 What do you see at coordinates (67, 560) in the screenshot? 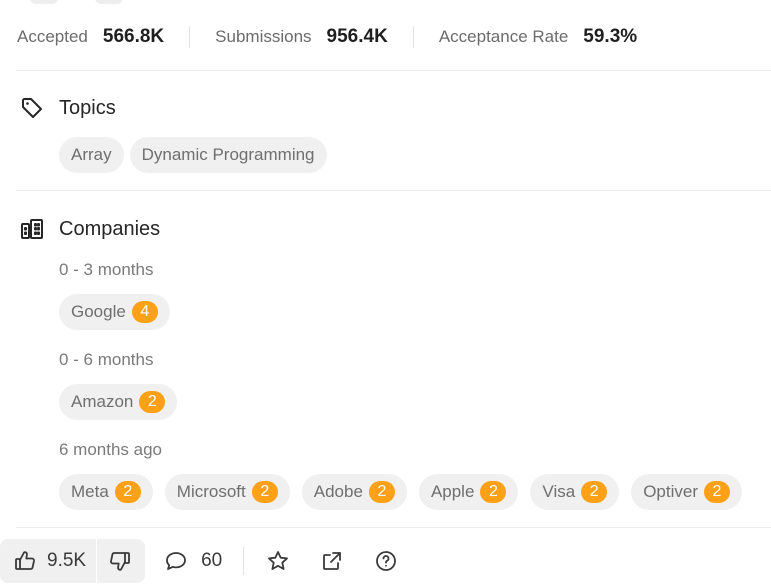
I see `like-count: 9.5K` at bounding box center [67, 560].